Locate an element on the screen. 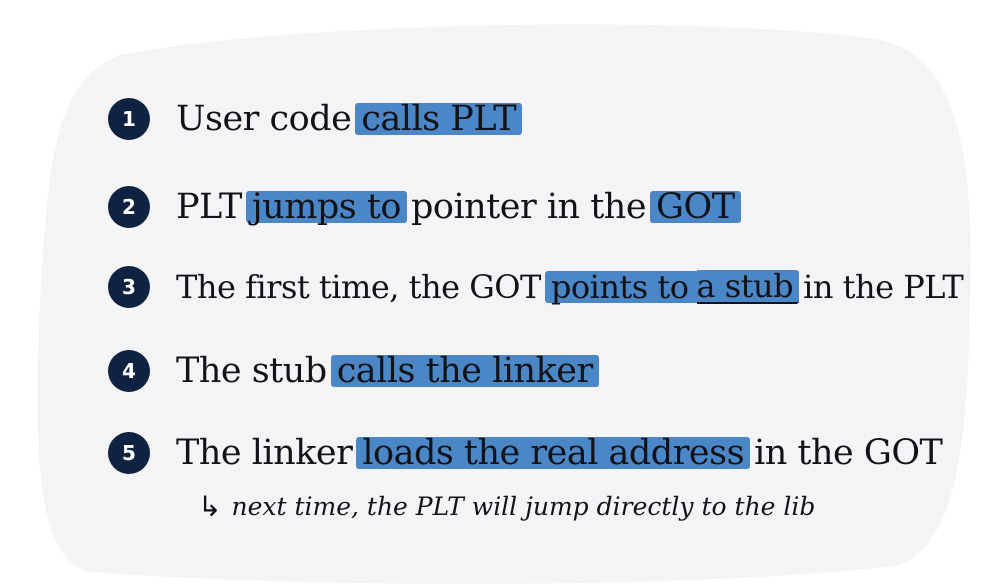 Image resolution: width=981 pixels, height=588 pixels. highlighted-segment: calls PLT is located at coordinates (439, 119).